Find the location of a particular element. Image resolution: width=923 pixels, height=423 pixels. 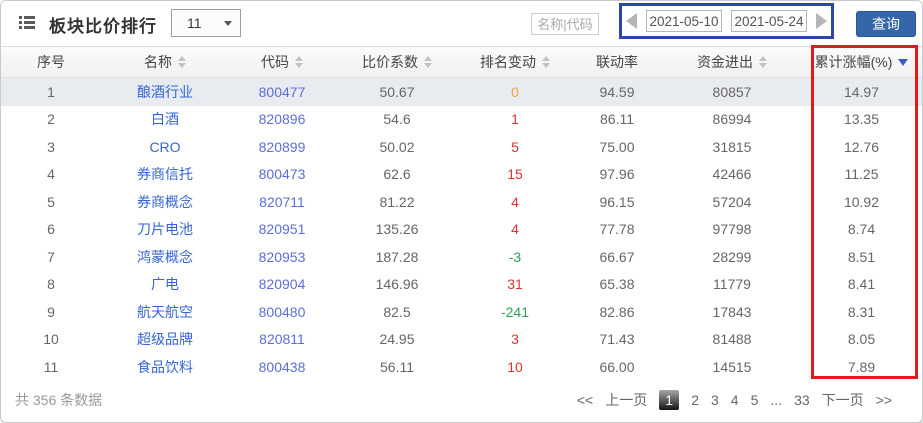

sector-name-link: 航天航空 is located at coordinates (165, 312).